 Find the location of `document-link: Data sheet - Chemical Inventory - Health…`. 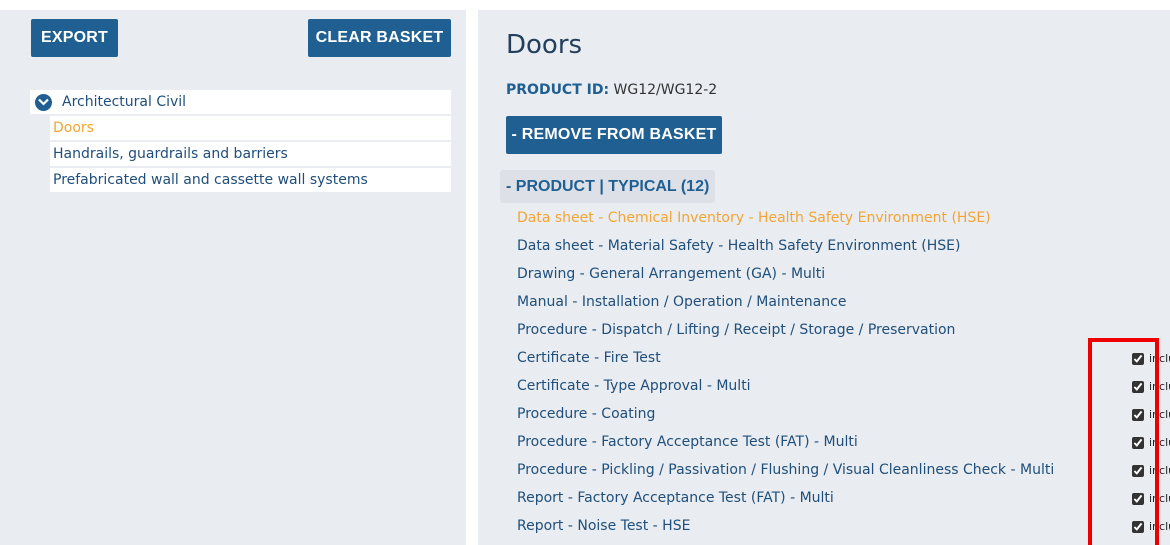

document-link: Data sheet - Chemical Inventory - Health… is located at coordinates (754, 218).